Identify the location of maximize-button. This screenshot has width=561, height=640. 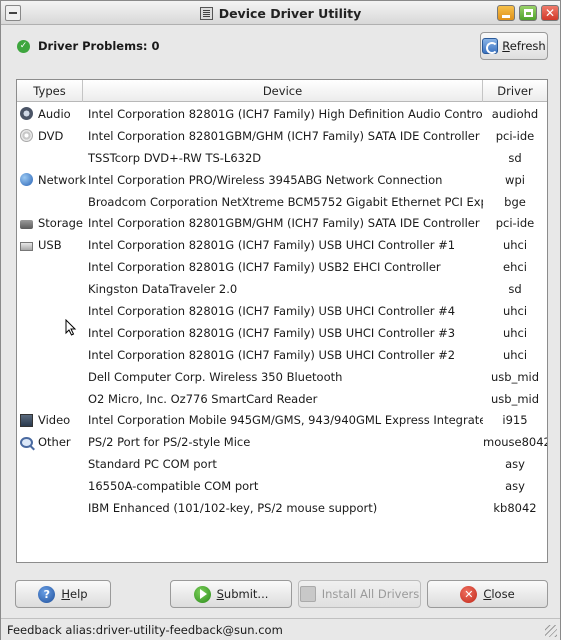
(528, 13).